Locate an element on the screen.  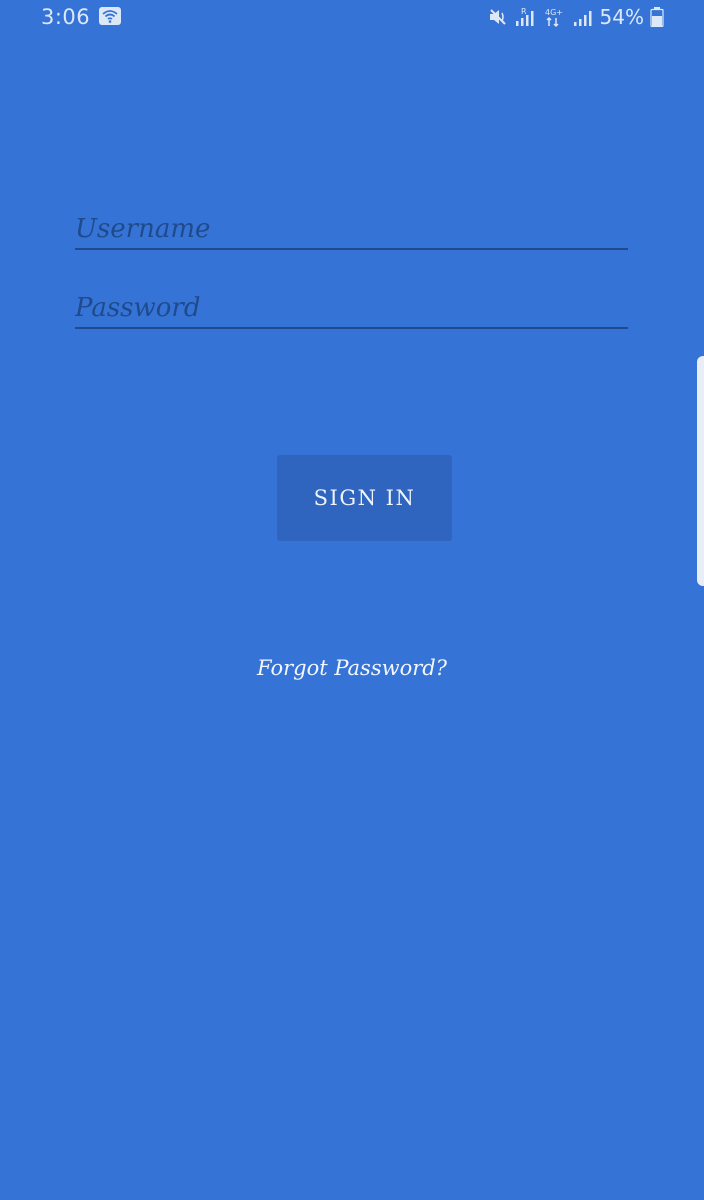
svg-text: R is located at coordinates (524, 11).